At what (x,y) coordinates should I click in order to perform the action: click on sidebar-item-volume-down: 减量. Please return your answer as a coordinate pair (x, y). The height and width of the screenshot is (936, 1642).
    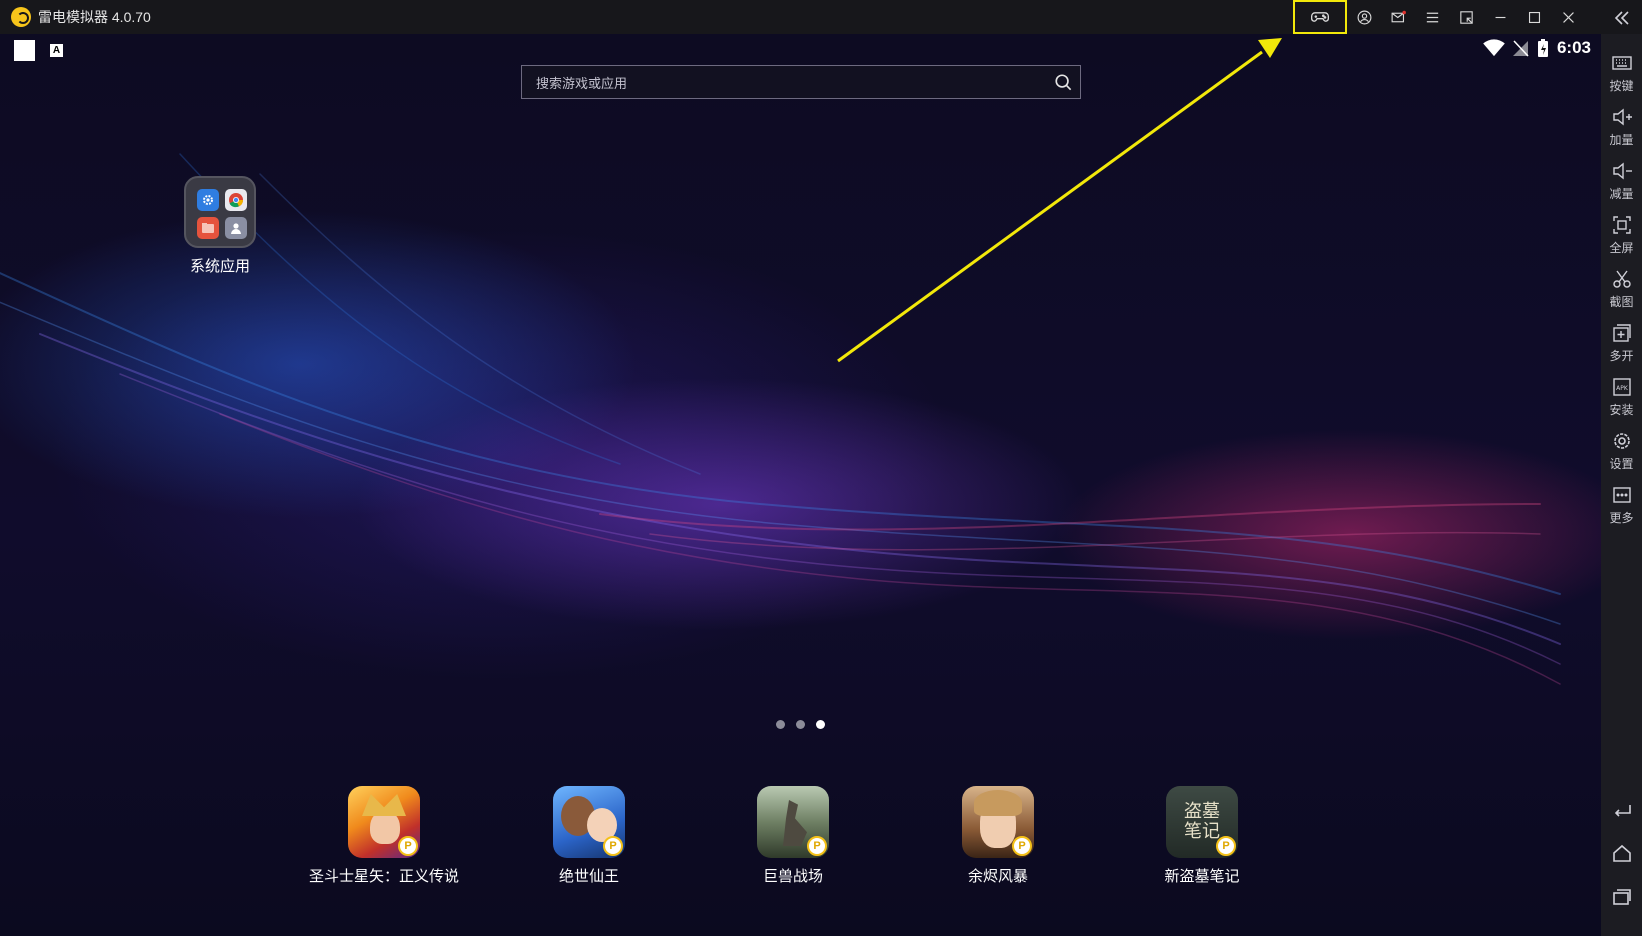
    Looking at the image, I should click on (1621, 181).